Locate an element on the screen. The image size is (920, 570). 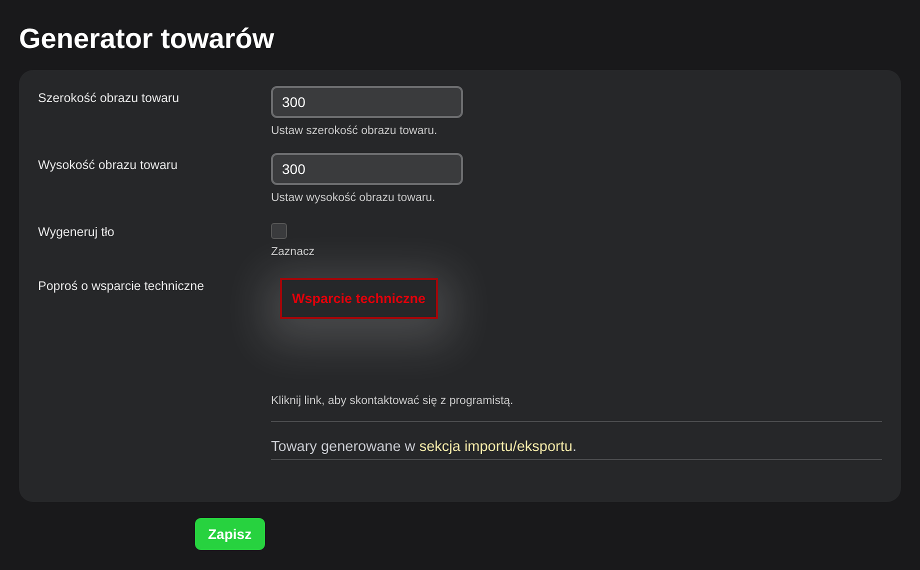
help-text: Ustaw szerokość obrazu towaru. is located at coordinates (354, 131).